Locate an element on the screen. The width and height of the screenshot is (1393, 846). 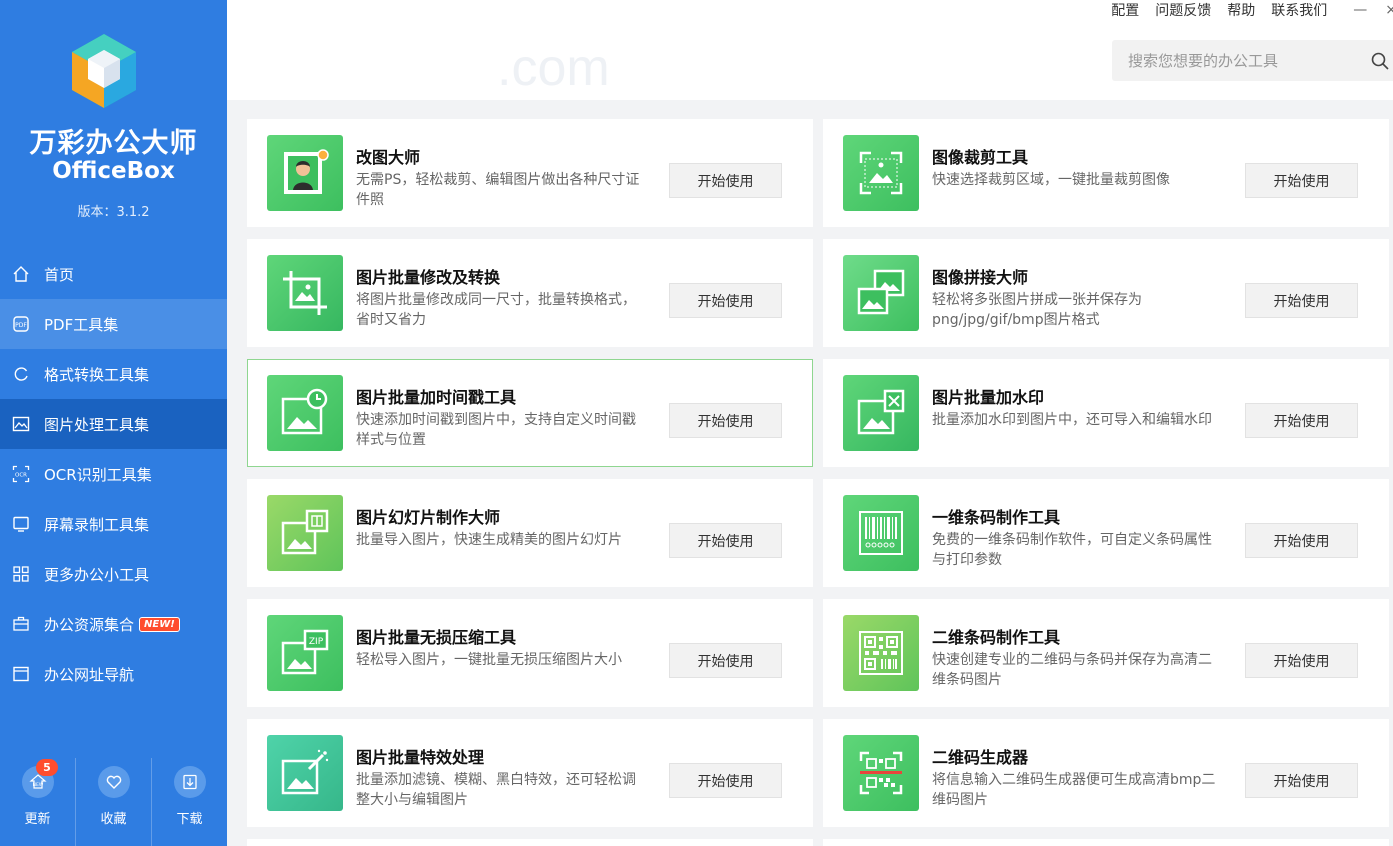
tool-title: 图像裁剪工具 is located at coordinates (980, 157).